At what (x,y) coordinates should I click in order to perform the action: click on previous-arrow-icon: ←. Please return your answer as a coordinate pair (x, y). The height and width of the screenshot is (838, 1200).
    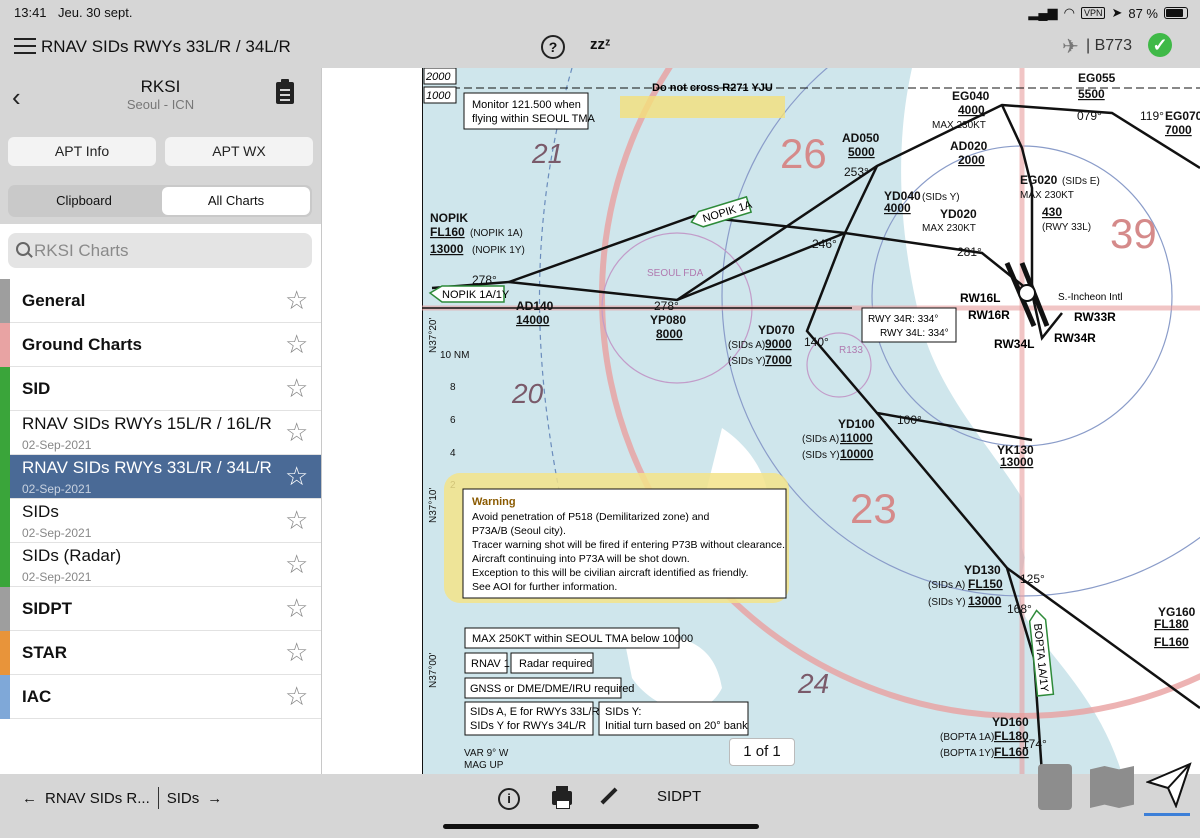
    Looking at the image, I should click on (29, 798).